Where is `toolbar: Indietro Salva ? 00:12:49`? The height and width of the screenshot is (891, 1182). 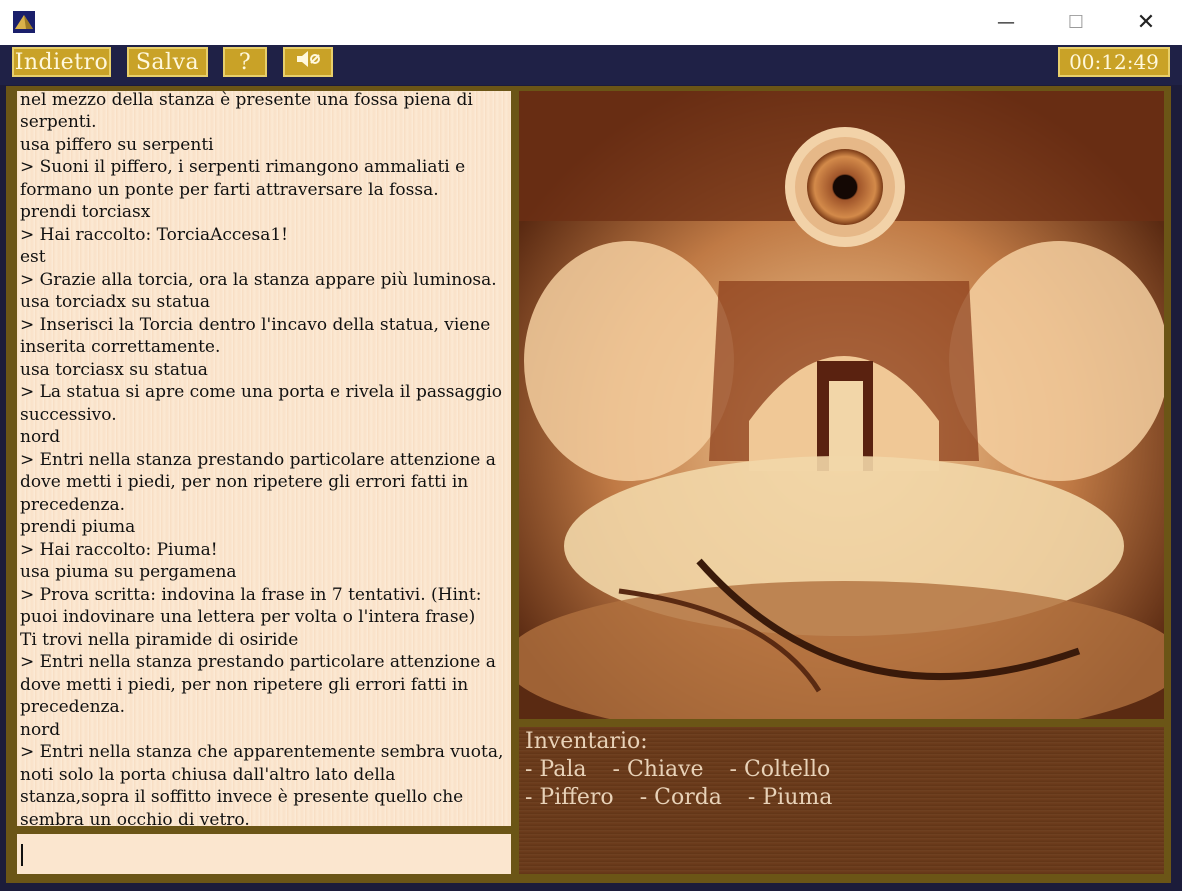 toolbar: Indietro Salva ? 00:12:49 is located at coordinates (591, 65).